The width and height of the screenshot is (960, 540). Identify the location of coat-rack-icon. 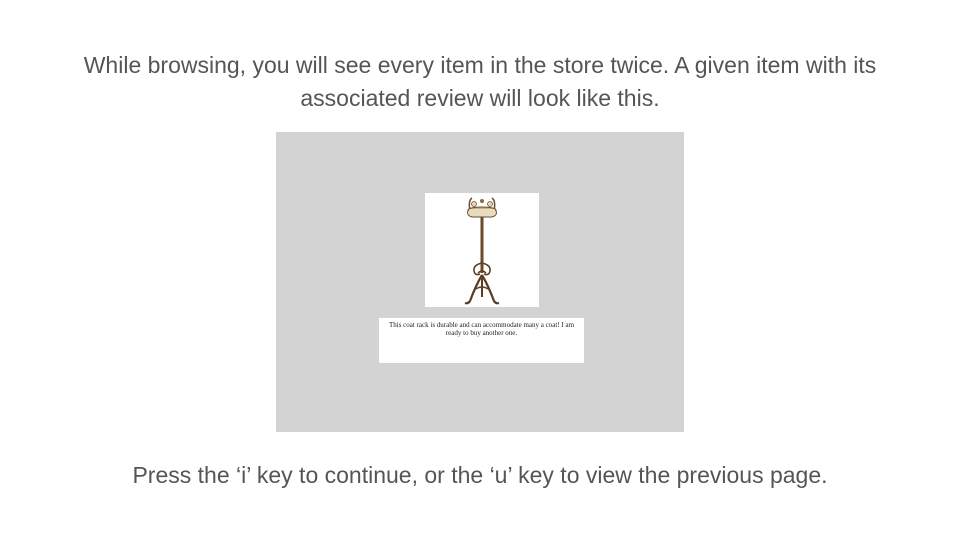
(482, 251).